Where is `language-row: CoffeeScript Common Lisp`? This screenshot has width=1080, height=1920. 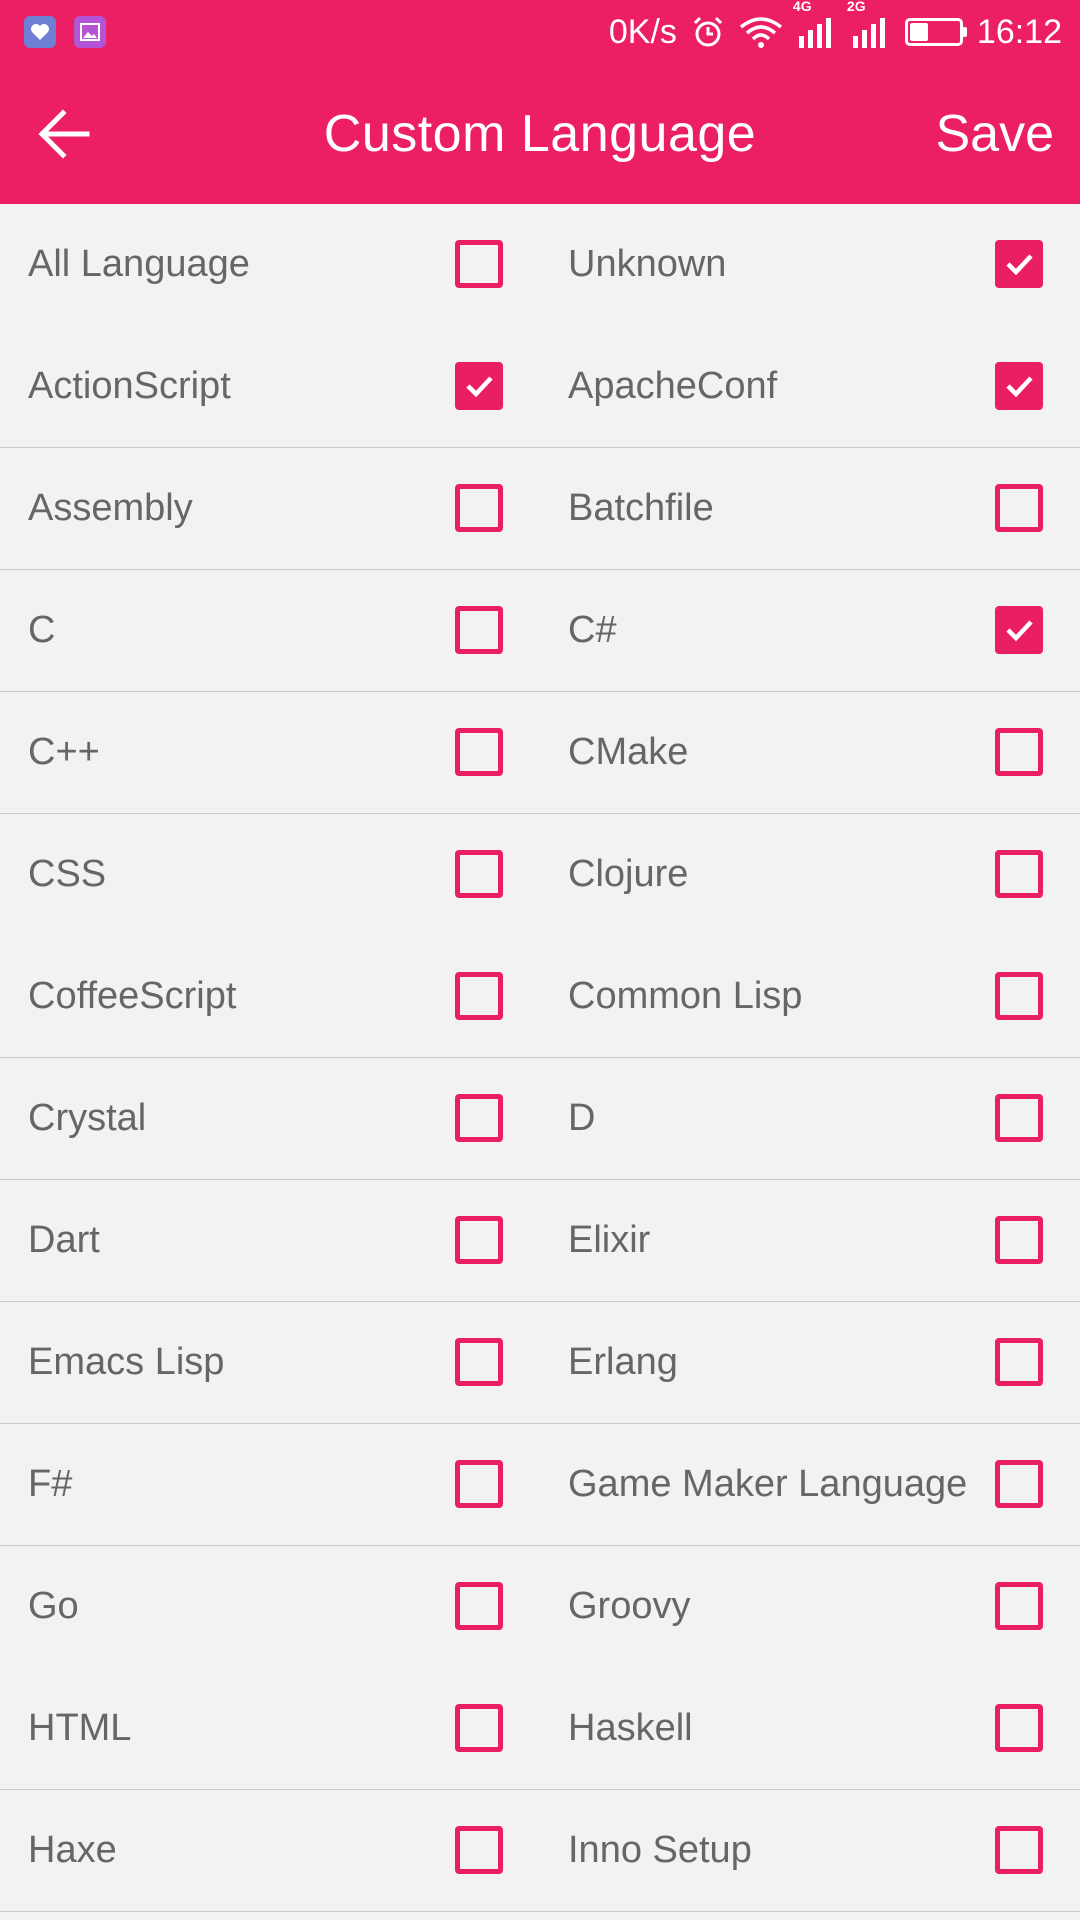
language-row: CoffeeScript Common Lisp is located at coordinates (540, 997).